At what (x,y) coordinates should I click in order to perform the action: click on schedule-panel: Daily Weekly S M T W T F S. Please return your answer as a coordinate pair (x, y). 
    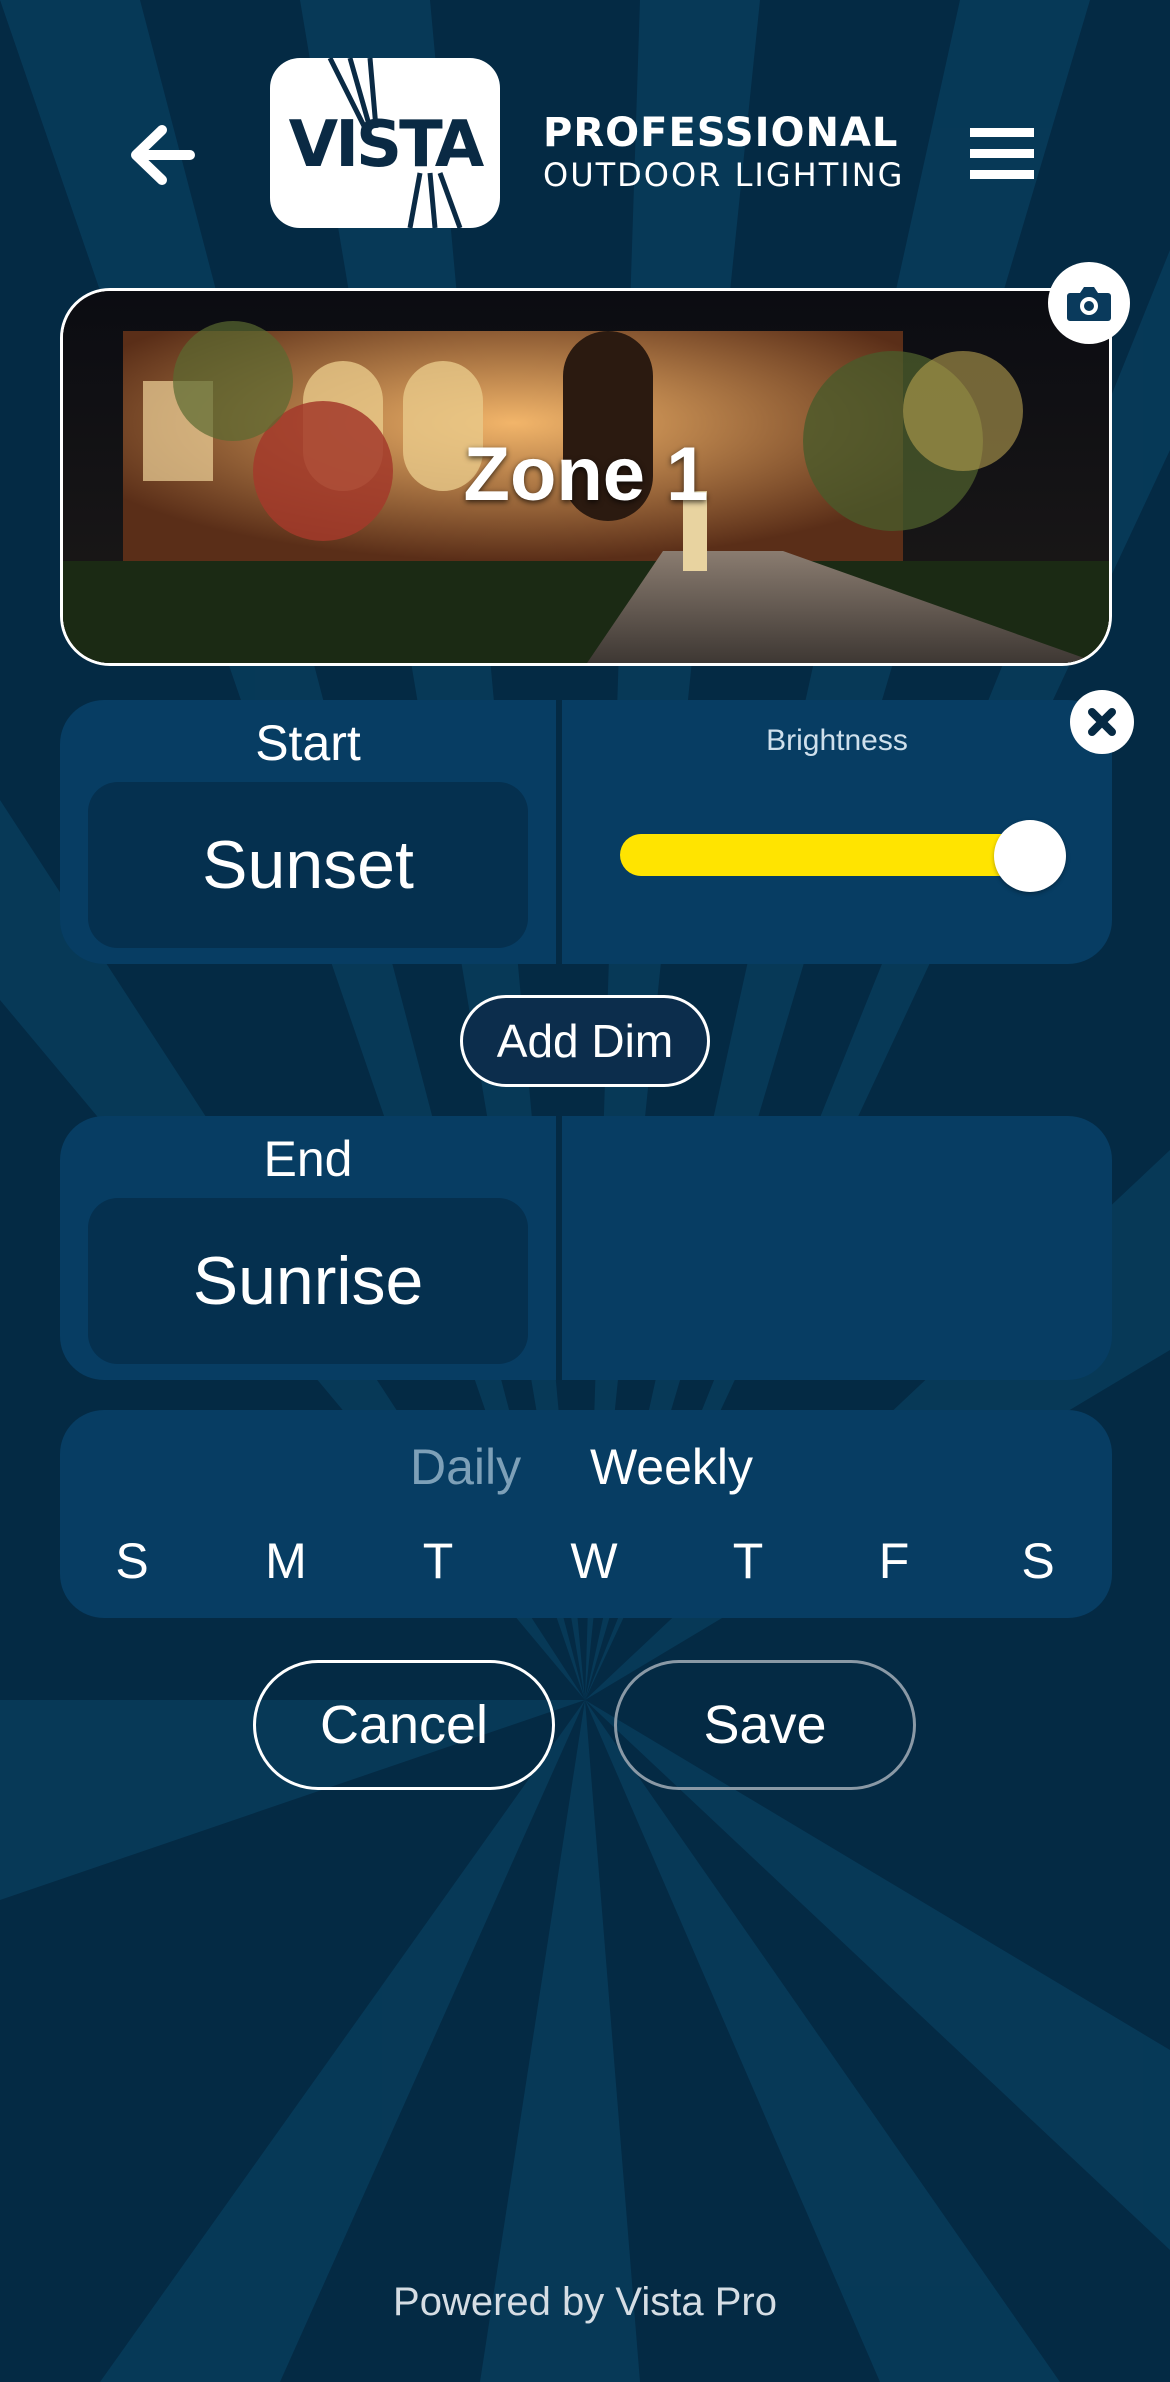
    Looking at the image, I should click on (586, 1514).